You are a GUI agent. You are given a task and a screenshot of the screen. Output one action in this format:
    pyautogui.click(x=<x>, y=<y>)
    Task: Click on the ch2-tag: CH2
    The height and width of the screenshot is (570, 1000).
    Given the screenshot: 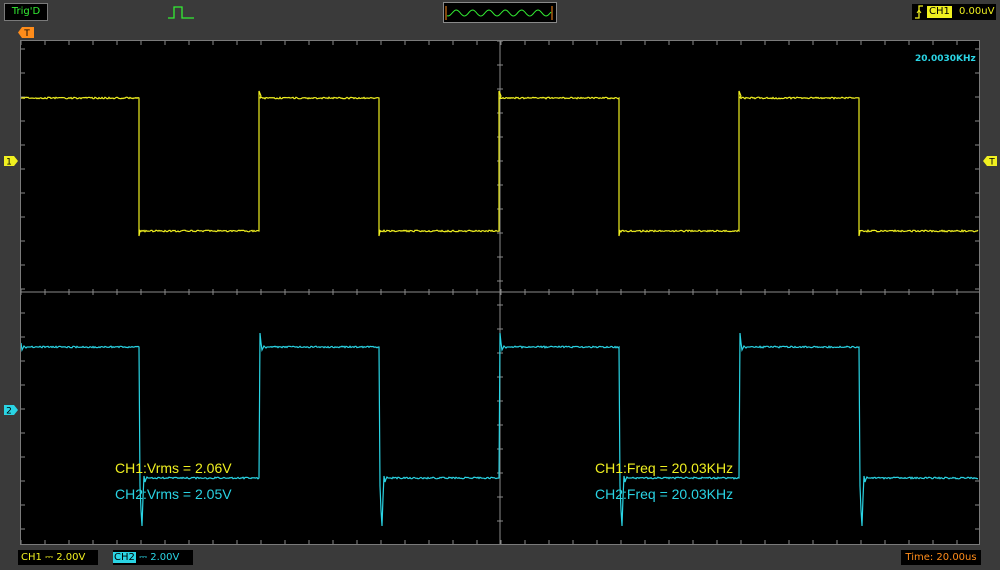 What is the action you would take?
    pyautogui.click(x=124, y=557)
    